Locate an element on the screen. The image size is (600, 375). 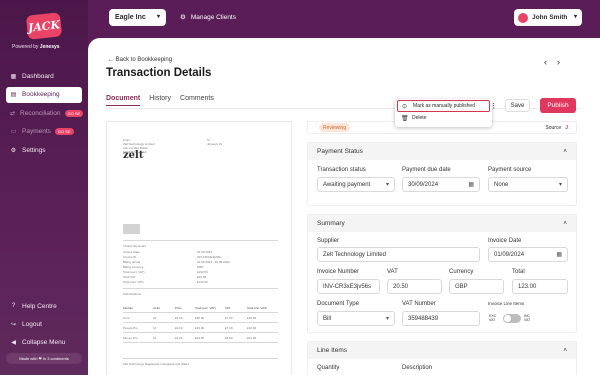
invoice-number-label: Invoice Number is located at coordinates (338, 272).